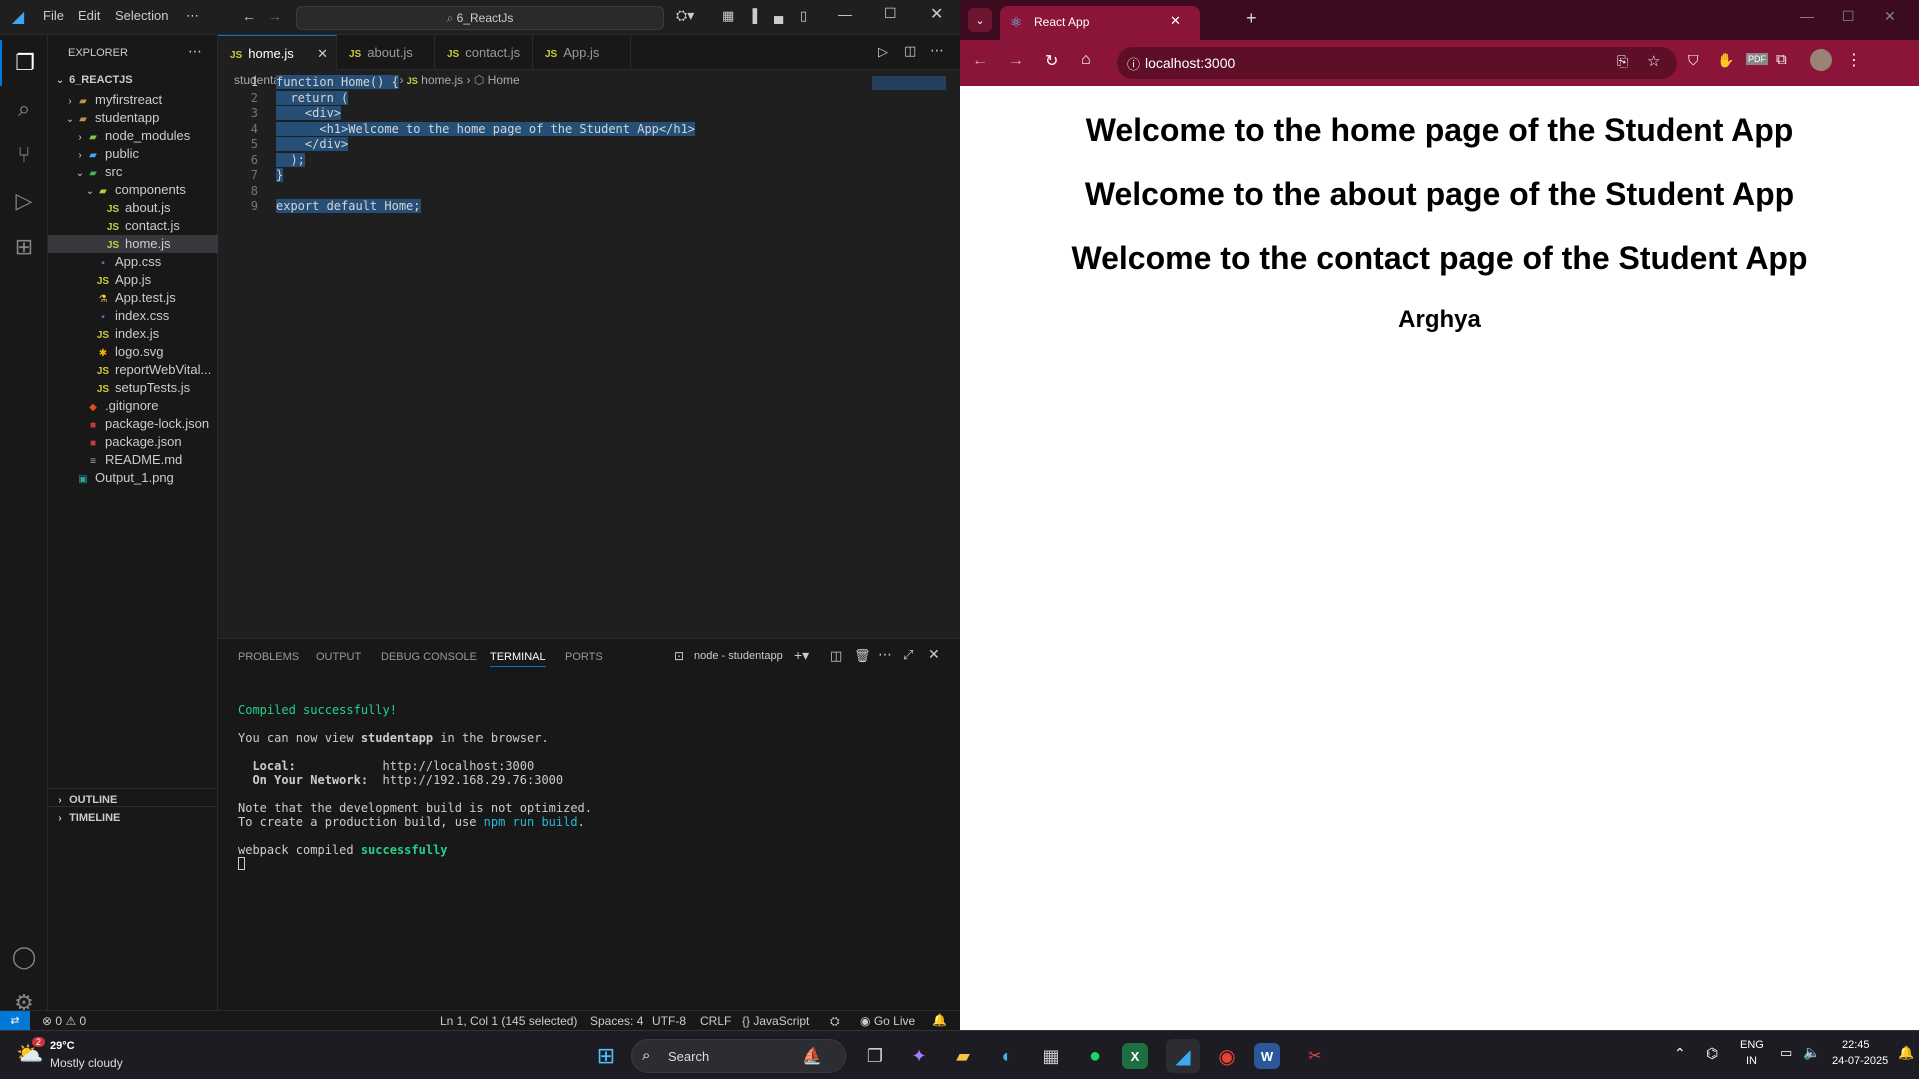  I want to click on panel-tab-output: OUTPUT, so click(338, 657).